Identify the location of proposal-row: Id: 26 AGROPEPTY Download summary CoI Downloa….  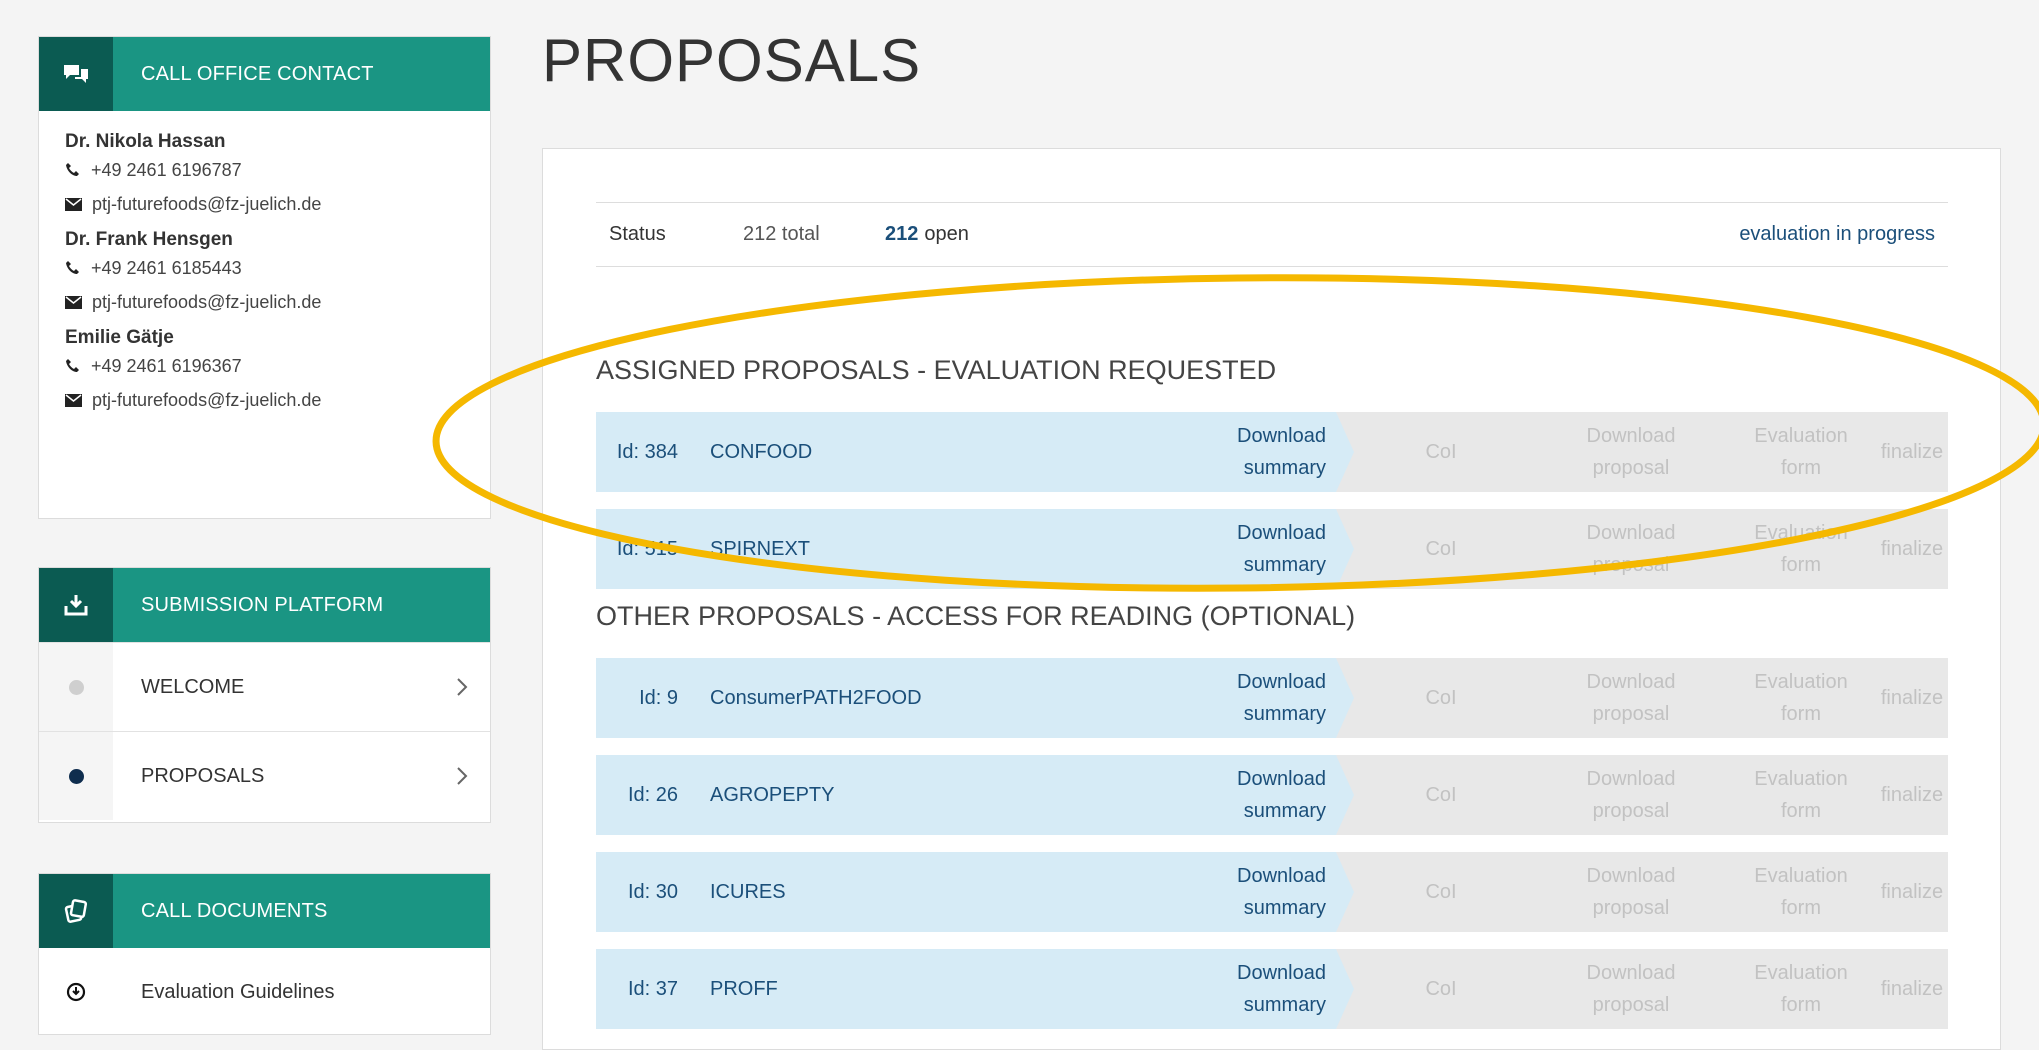
(1272, 795).